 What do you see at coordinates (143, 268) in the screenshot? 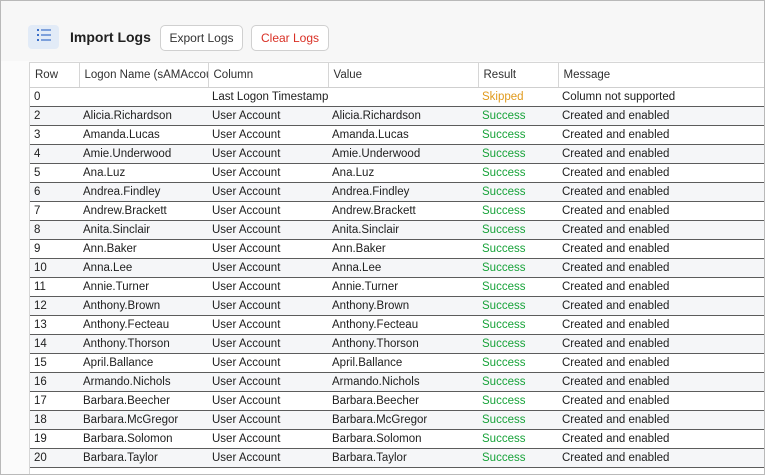
I see `logon-name-cell: Anna.Lee` at bounding box center [143, 268].